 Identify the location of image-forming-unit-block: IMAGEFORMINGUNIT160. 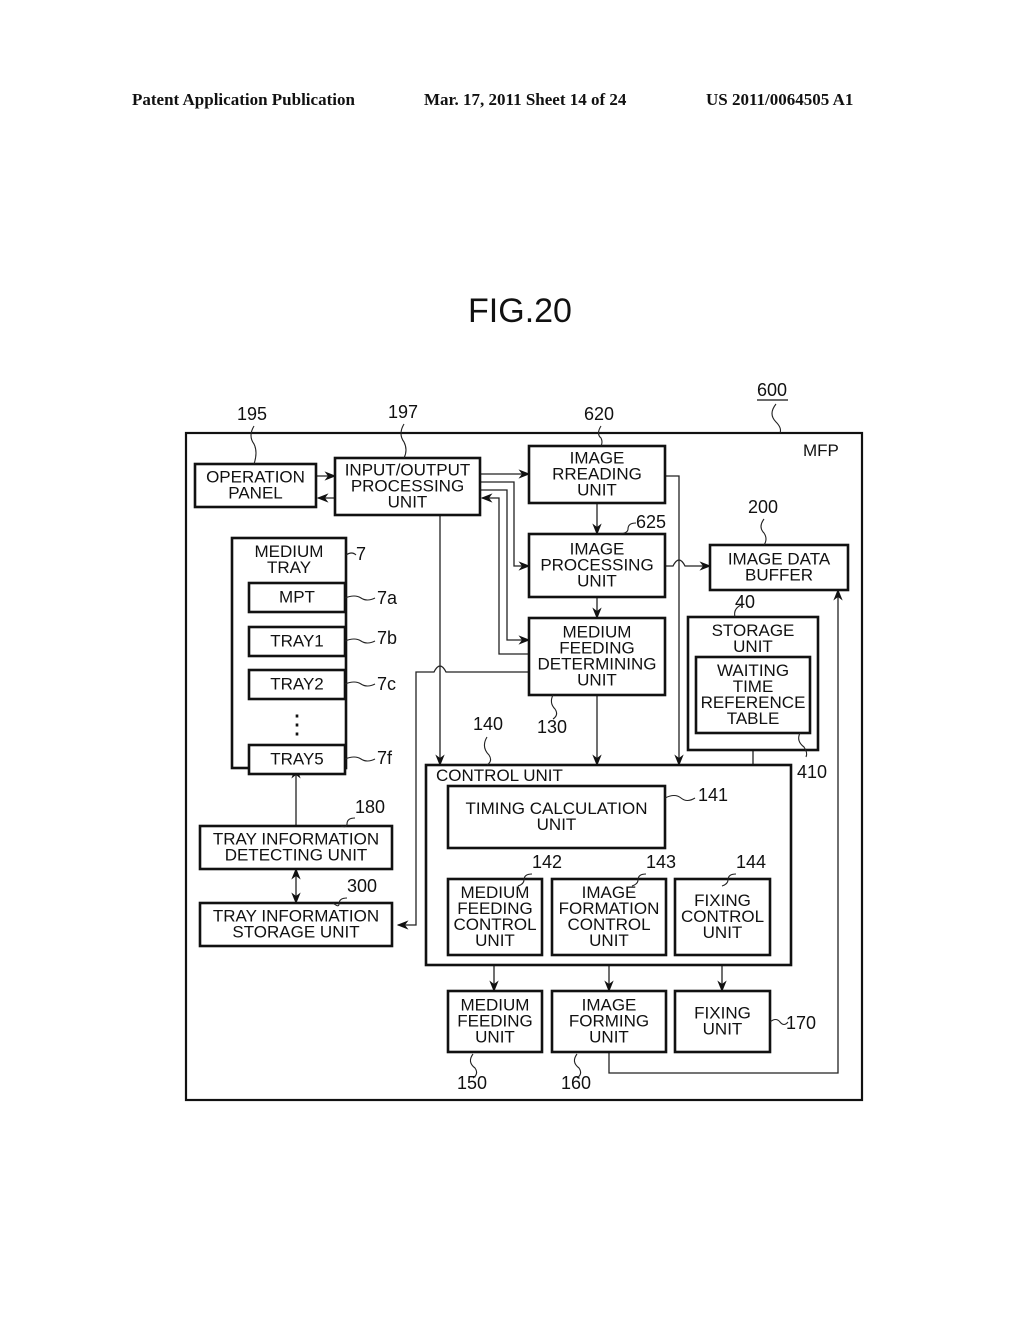
(609, 1041).